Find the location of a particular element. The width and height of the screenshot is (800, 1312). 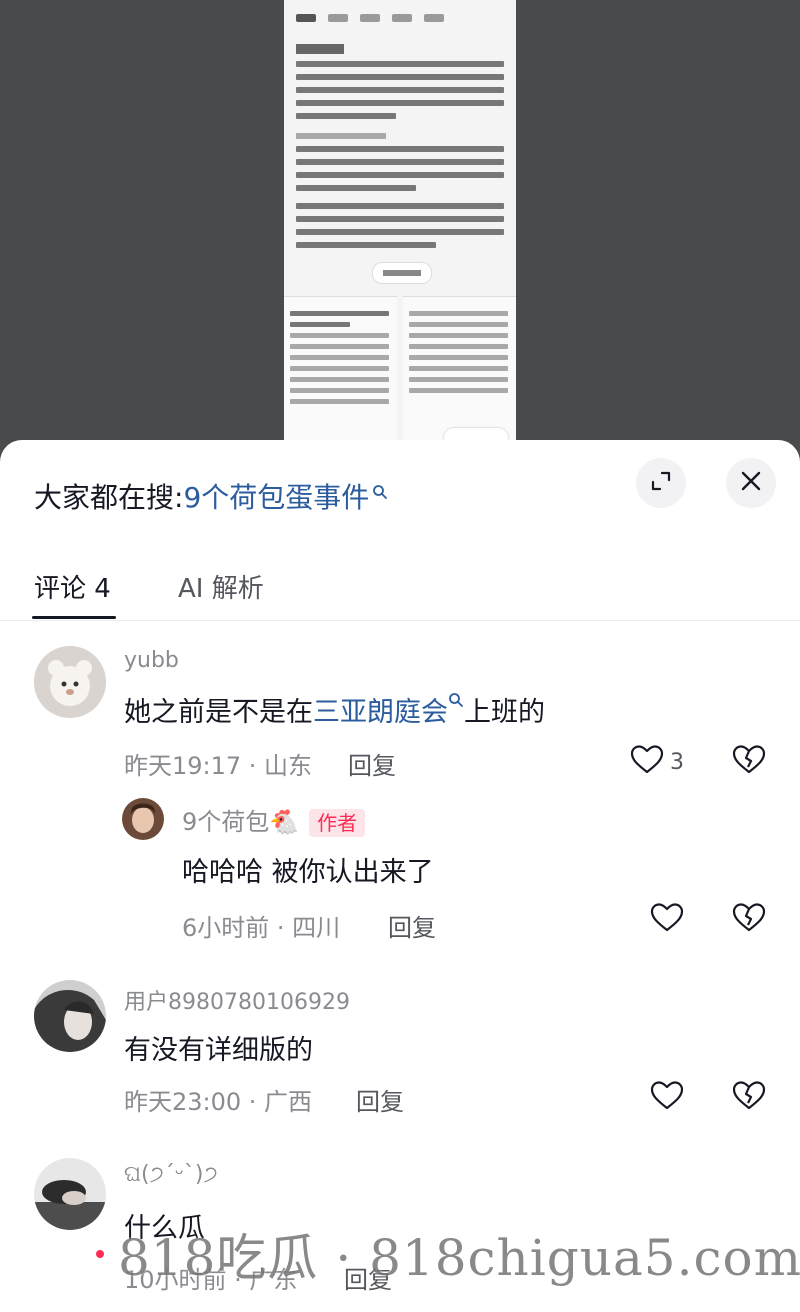

comment-text-before: 她之前是不是在 is located at coordinates (218, 712).